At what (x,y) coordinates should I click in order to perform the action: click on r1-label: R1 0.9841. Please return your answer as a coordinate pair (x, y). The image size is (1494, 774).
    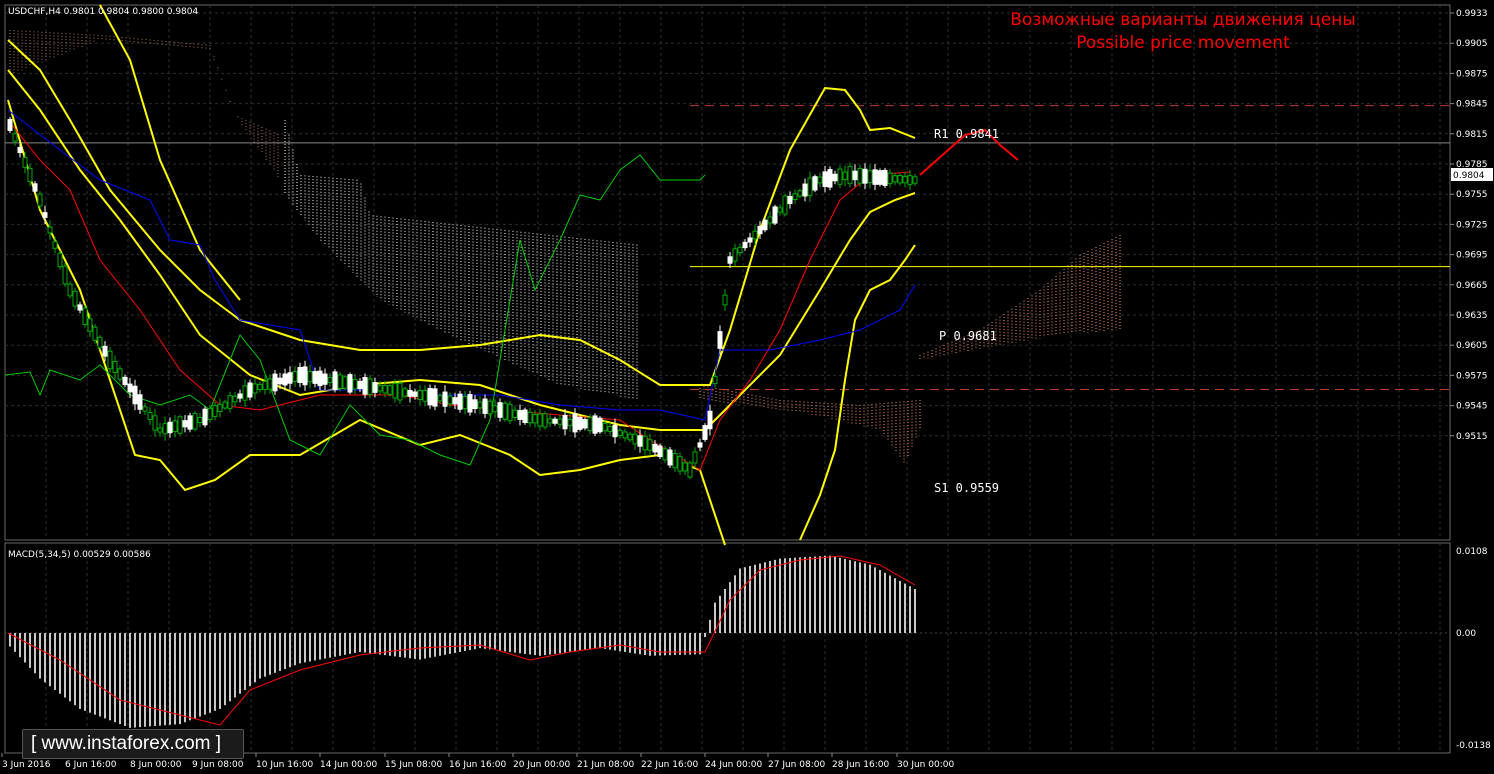
    Looking at the image, I should click on (966, 134).